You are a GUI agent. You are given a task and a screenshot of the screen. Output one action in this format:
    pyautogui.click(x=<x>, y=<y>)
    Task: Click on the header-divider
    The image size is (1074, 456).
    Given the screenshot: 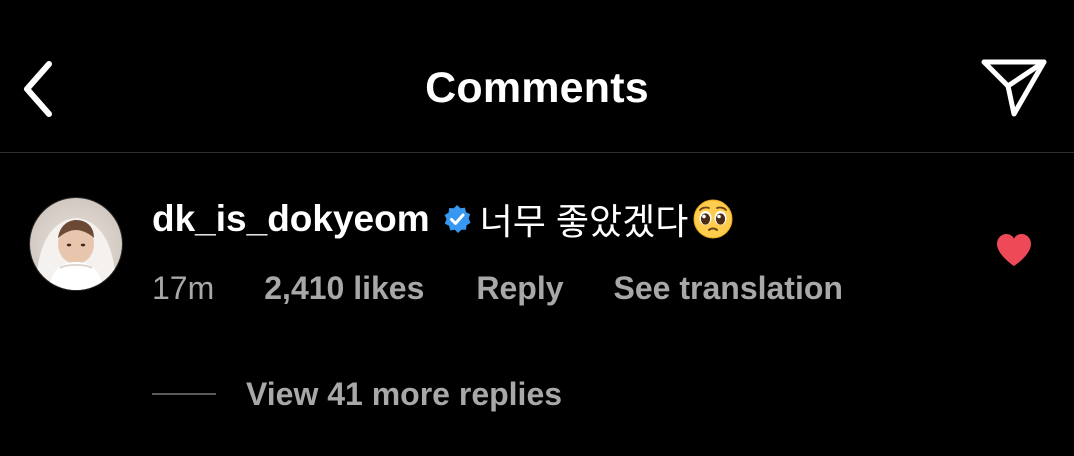 What is the action you would take?
    pyautogui.click(x=537, y=152)
    